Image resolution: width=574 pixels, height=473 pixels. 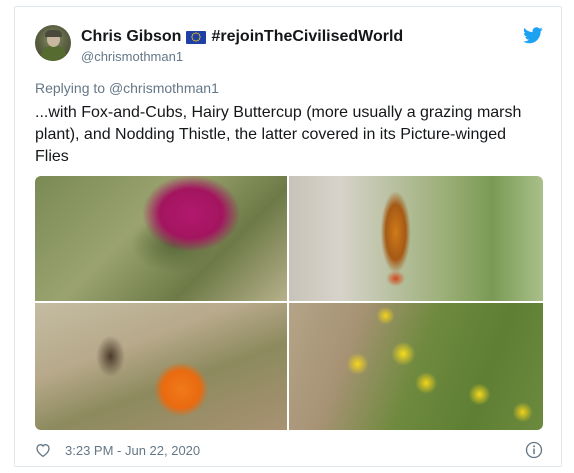 What do you see at coordinates (43, 450) in the screenshot?
I see `heart-icon` at bounding box center [43, 450].